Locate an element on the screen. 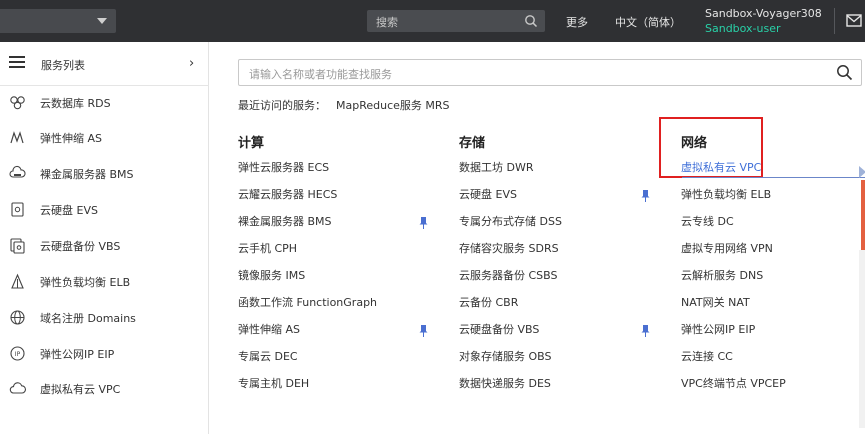 The image size is (865, 434). service-link: 数据快递服务 DES is located at coordinates (564, 385).